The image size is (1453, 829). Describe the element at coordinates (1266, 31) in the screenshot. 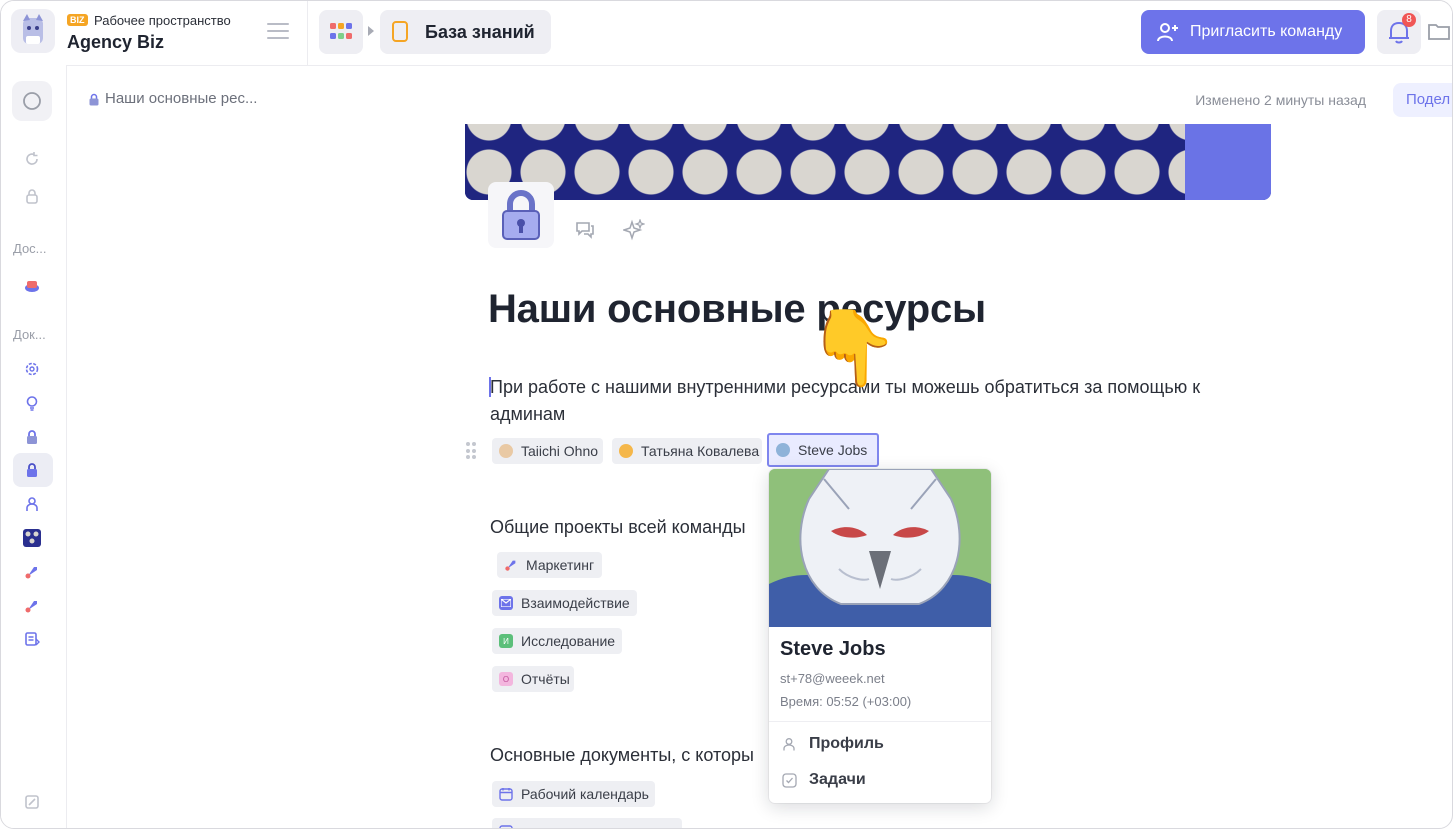

I see `invite-team-label: Пригласить команду` at that location.